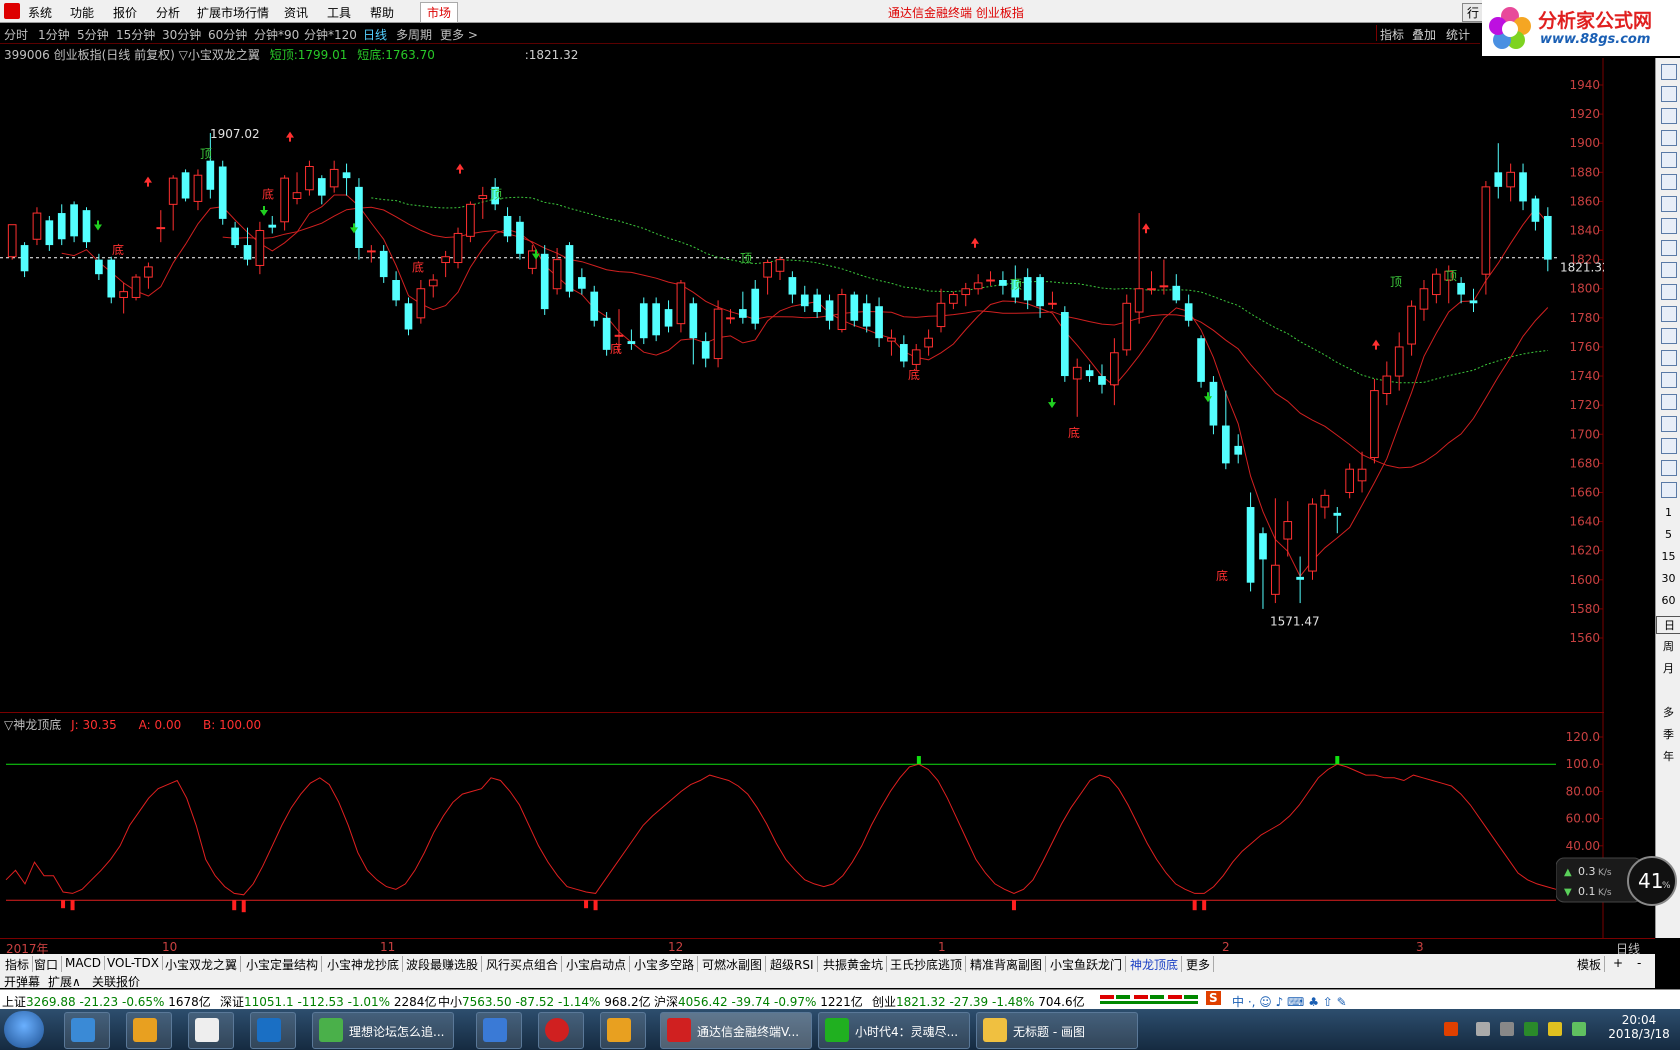  Describe the element at coordinates (1669, 424) in the screenshot. I see `tool-icon-pen` at that location.